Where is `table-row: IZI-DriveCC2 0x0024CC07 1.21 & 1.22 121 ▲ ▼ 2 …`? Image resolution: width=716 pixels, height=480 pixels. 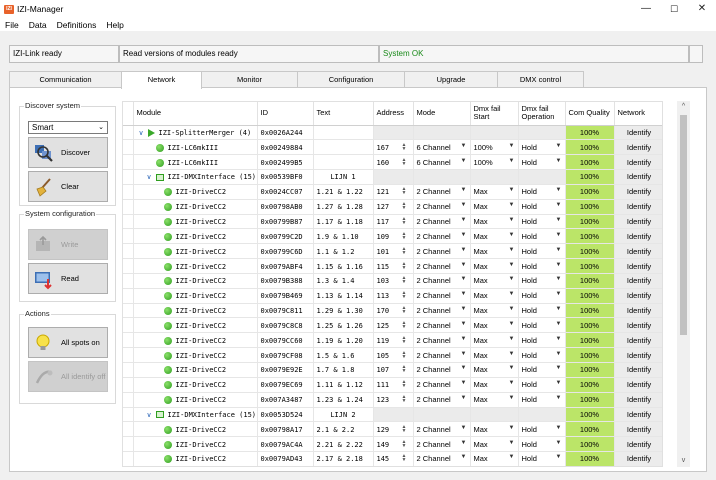 table-row: IZI-DriveCC2 0x0024CC07 1.21 & 1.22 121 ▲ ▼ 2 … is located at coordinates (392, 192).